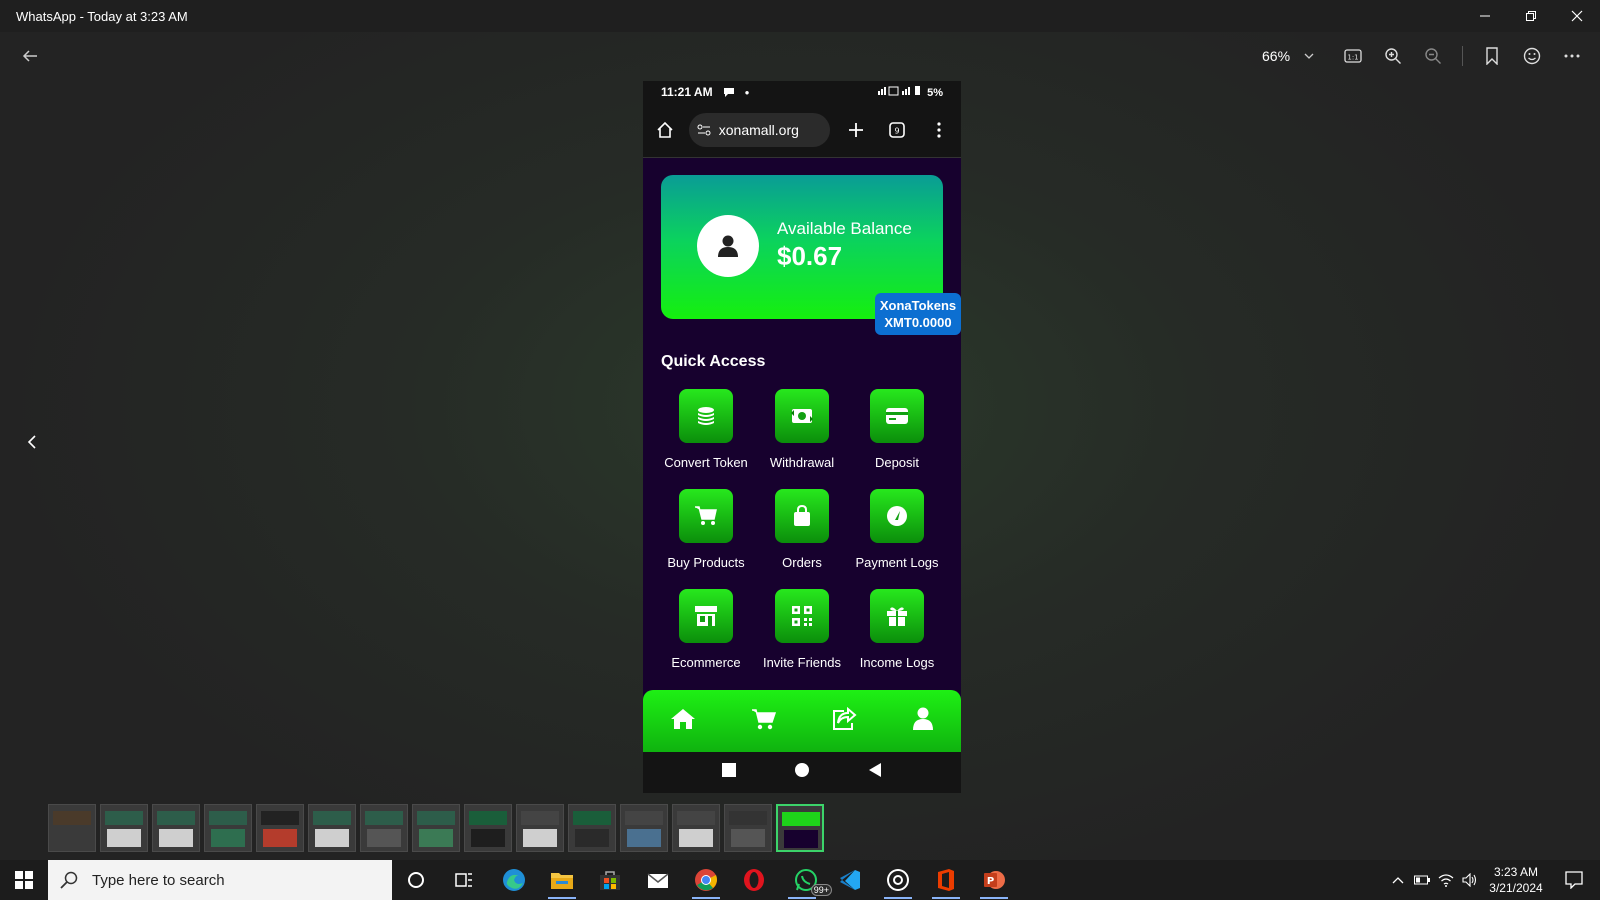 This screenshot has width=1600, height=900. Describe the element at coordinates (897, 616) in the screenshot. I see `gift-icon` at that location.